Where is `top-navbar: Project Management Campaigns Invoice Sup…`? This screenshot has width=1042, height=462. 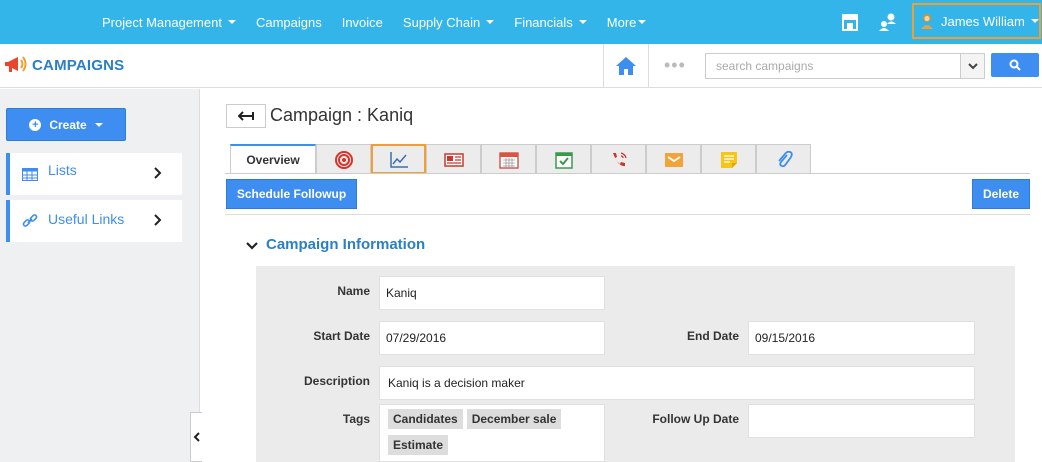
top-navbar: Project Management Campaigns Invoice Sup… is located at coordinates (521, 22).